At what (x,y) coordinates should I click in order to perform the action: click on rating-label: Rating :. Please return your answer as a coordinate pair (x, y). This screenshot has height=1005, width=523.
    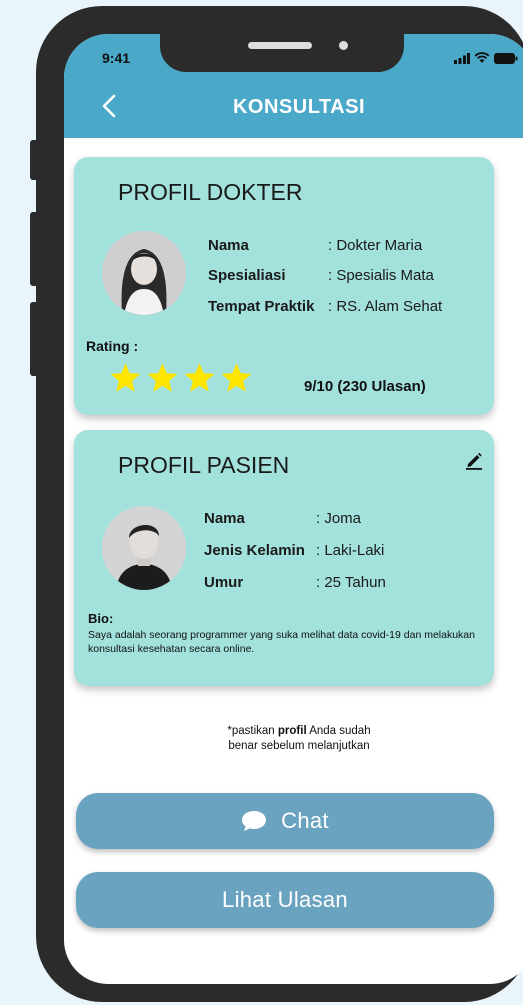
    Looking at the image, I should click on (112, 346).